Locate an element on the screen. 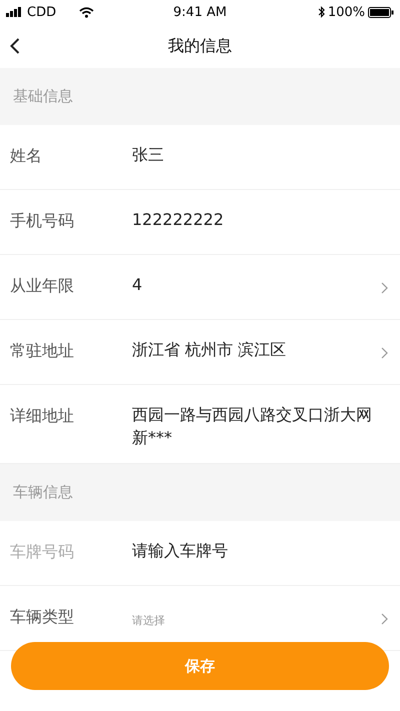 This screenshot has height=711, width=400. wifi-icon is located at coordinates (86, 12).